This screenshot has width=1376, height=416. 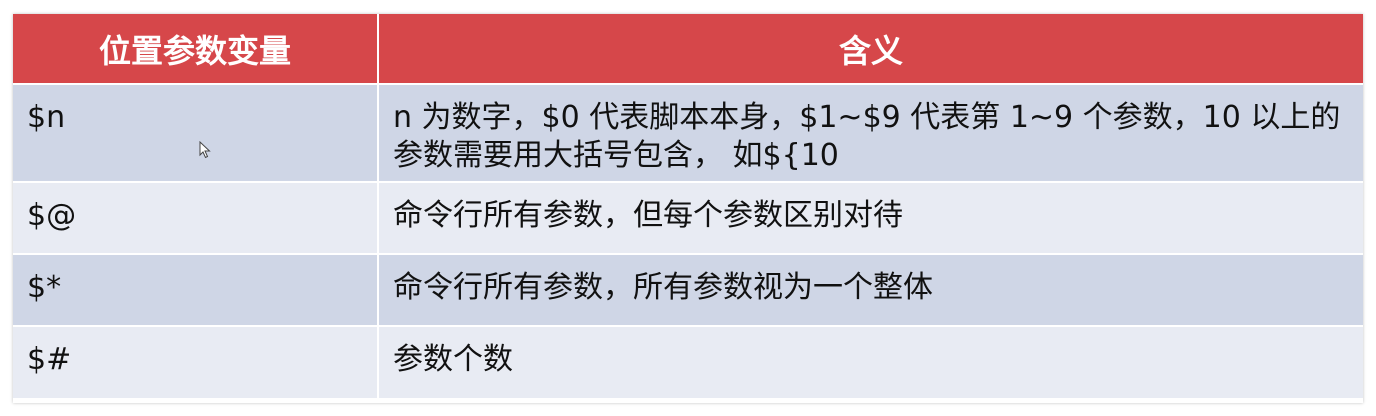 What do you see at coordinates (870, 289) in the screenshot?
I see `meaning-cell: 命令行所有参数，所有参数视为一个整体` at bounding box center [870, 289].